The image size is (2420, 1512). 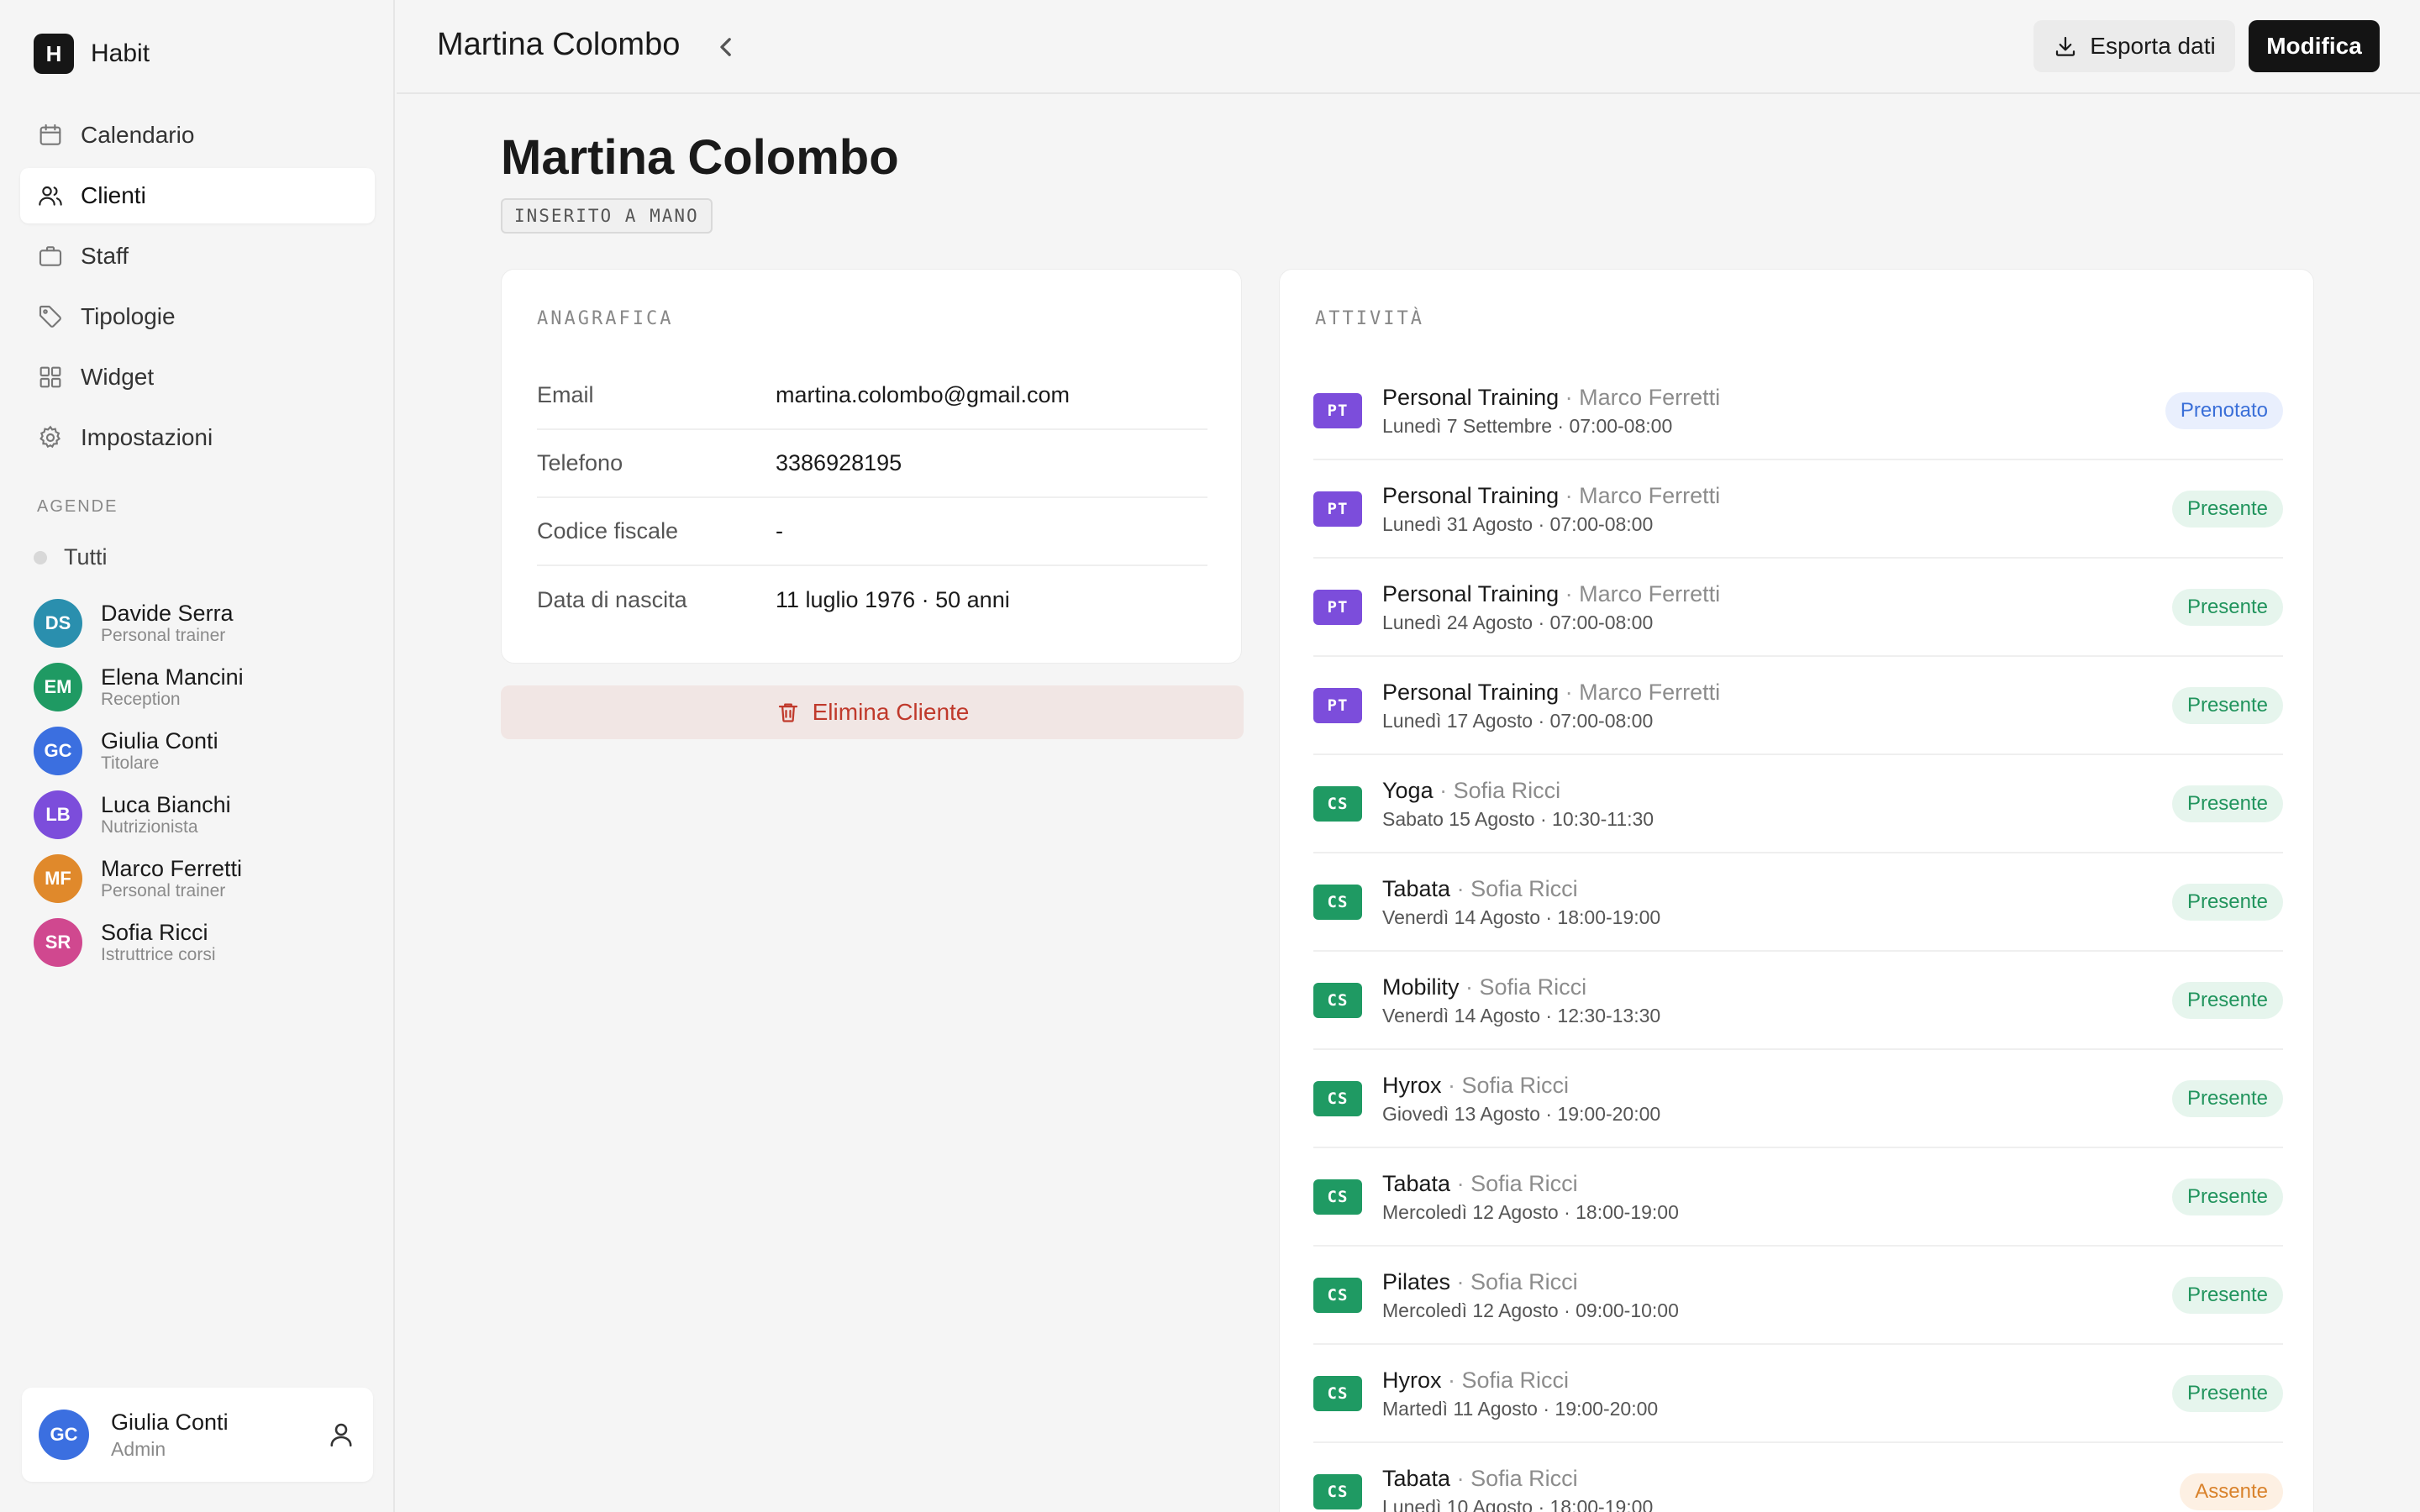 I want to click on field-value: 3386928195, so click(x=839, y=463).